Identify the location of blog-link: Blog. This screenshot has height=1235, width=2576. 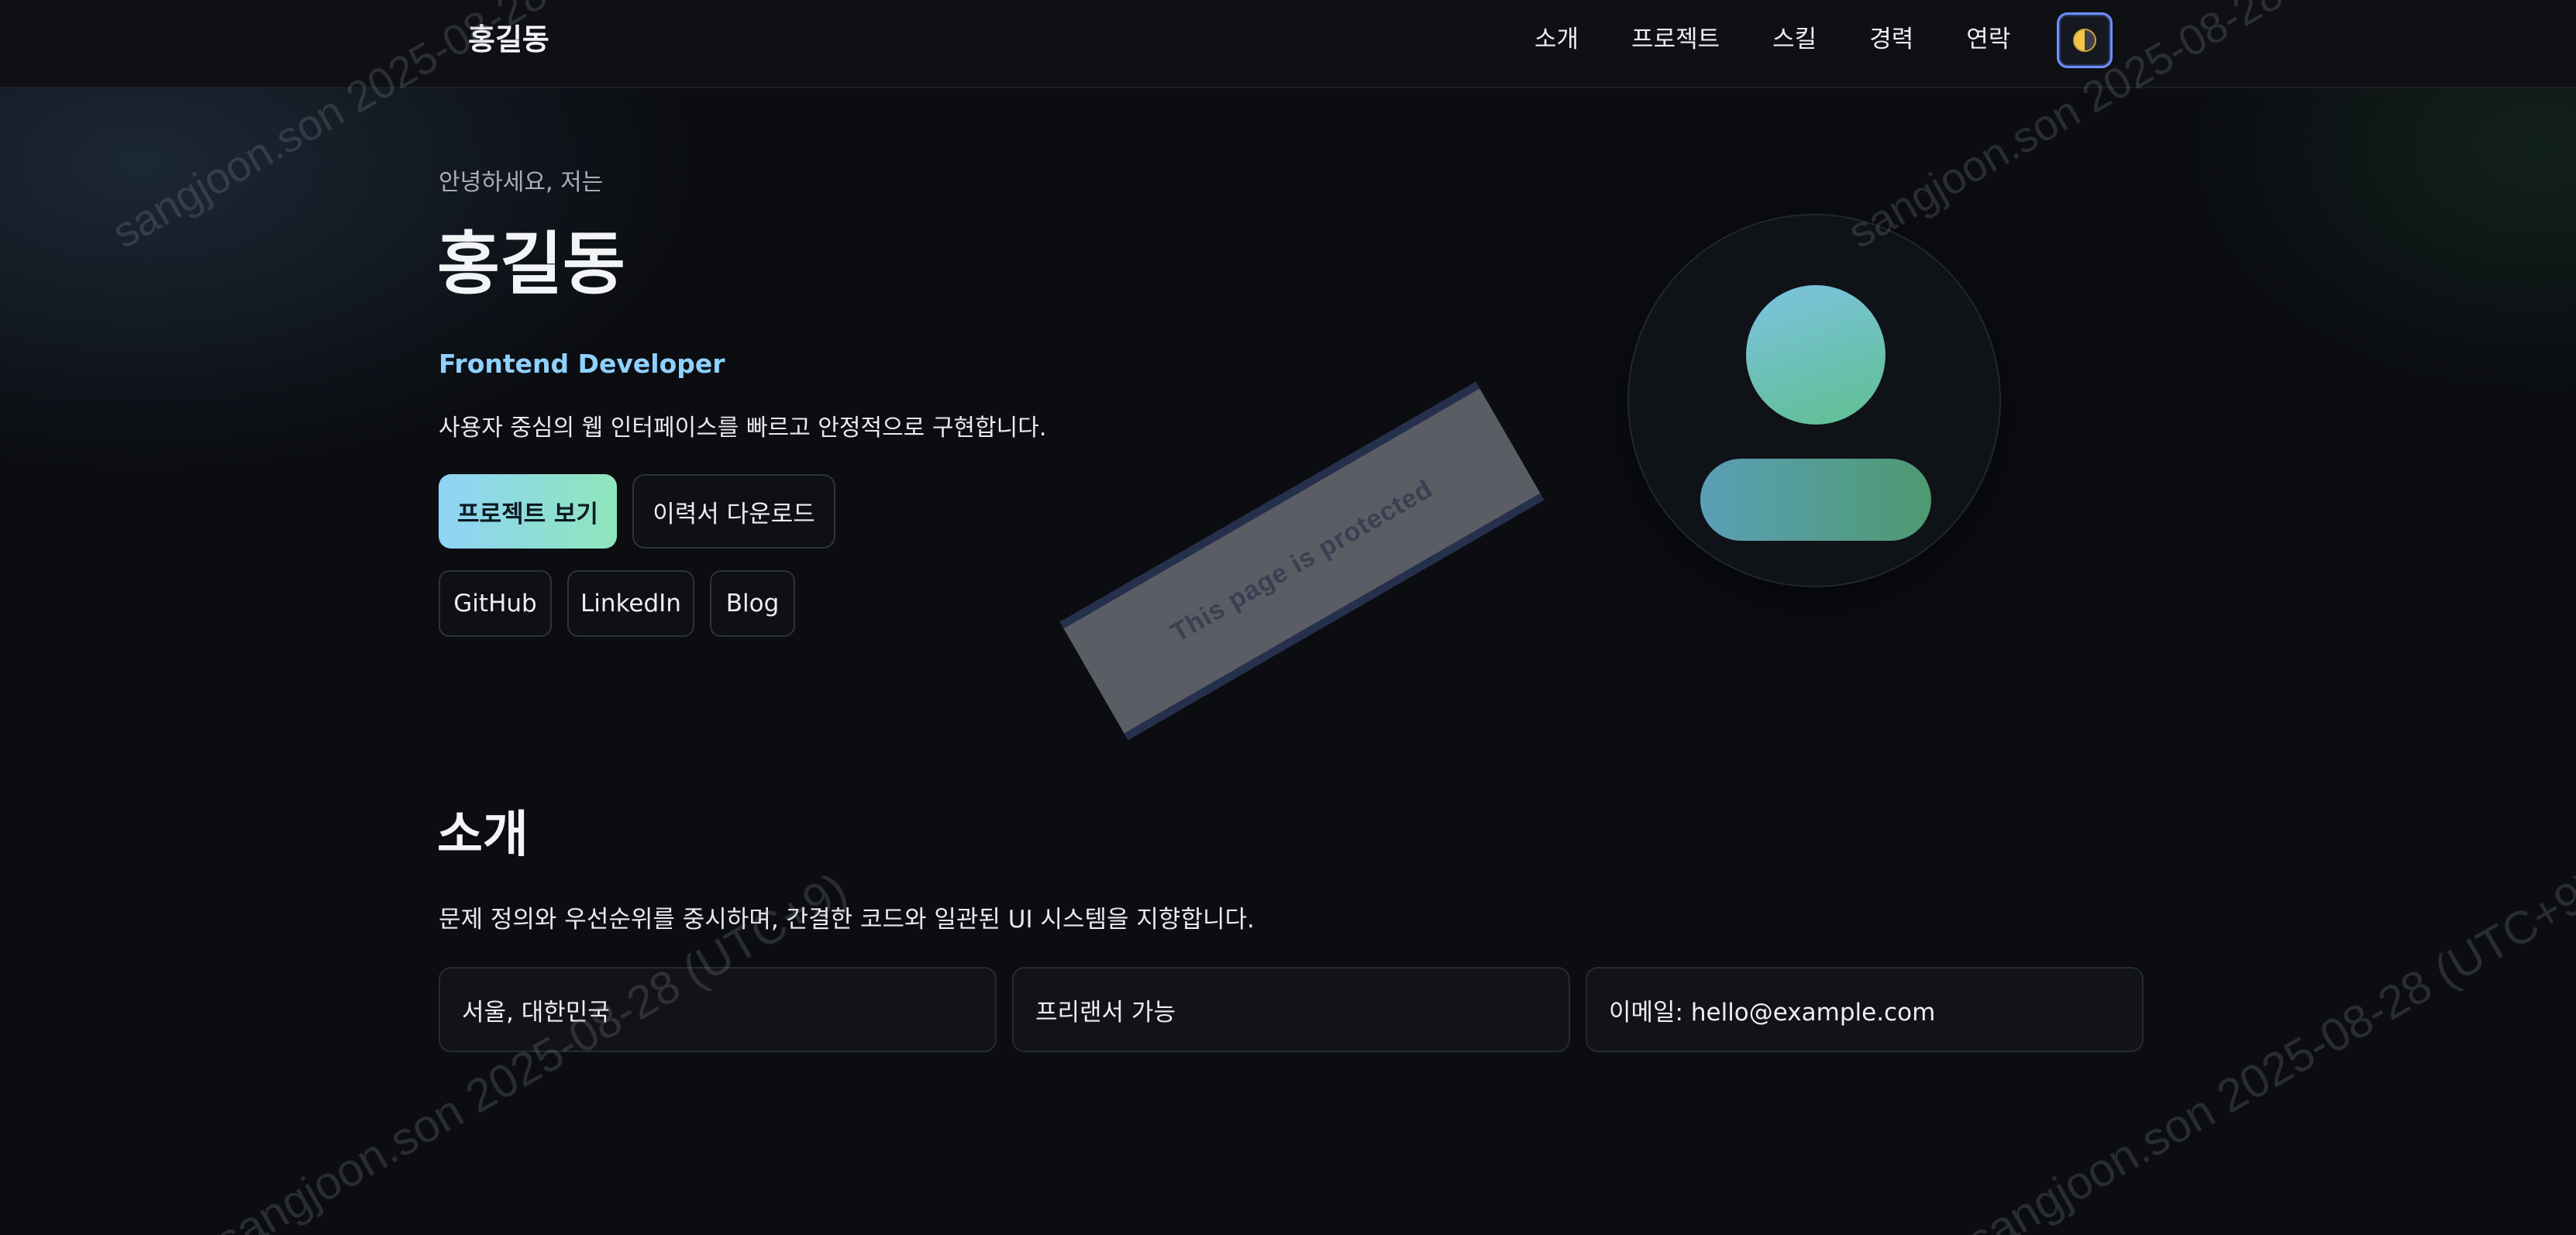
(752, 604).